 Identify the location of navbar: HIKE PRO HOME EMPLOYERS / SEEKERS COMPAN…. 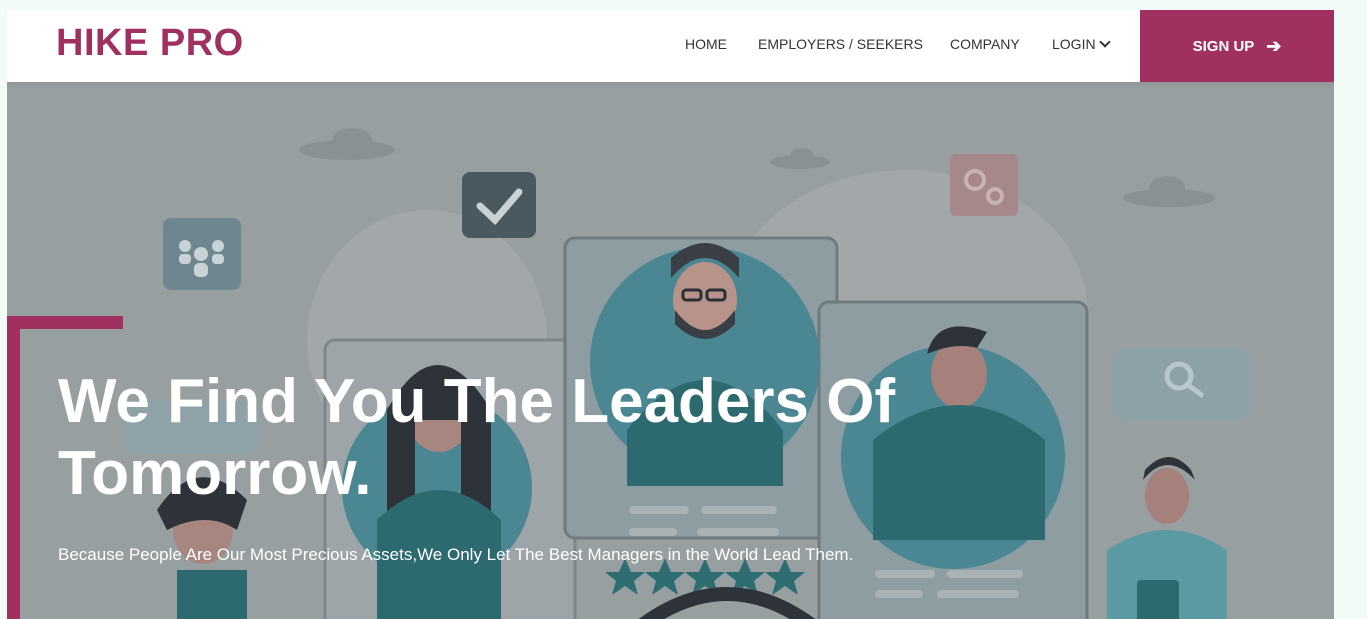
(670, 46).